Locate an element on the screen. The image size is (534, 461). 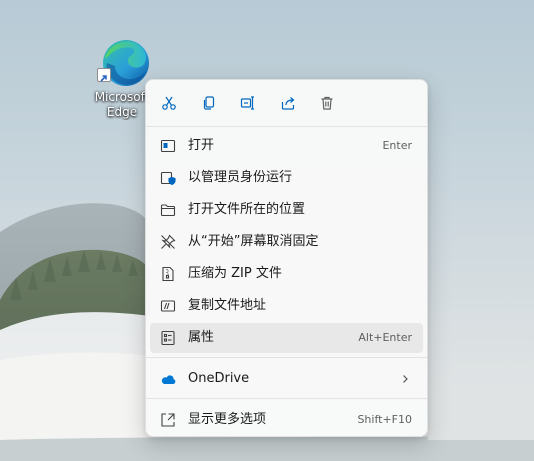
rename-button is located at coordinates (248, 103).